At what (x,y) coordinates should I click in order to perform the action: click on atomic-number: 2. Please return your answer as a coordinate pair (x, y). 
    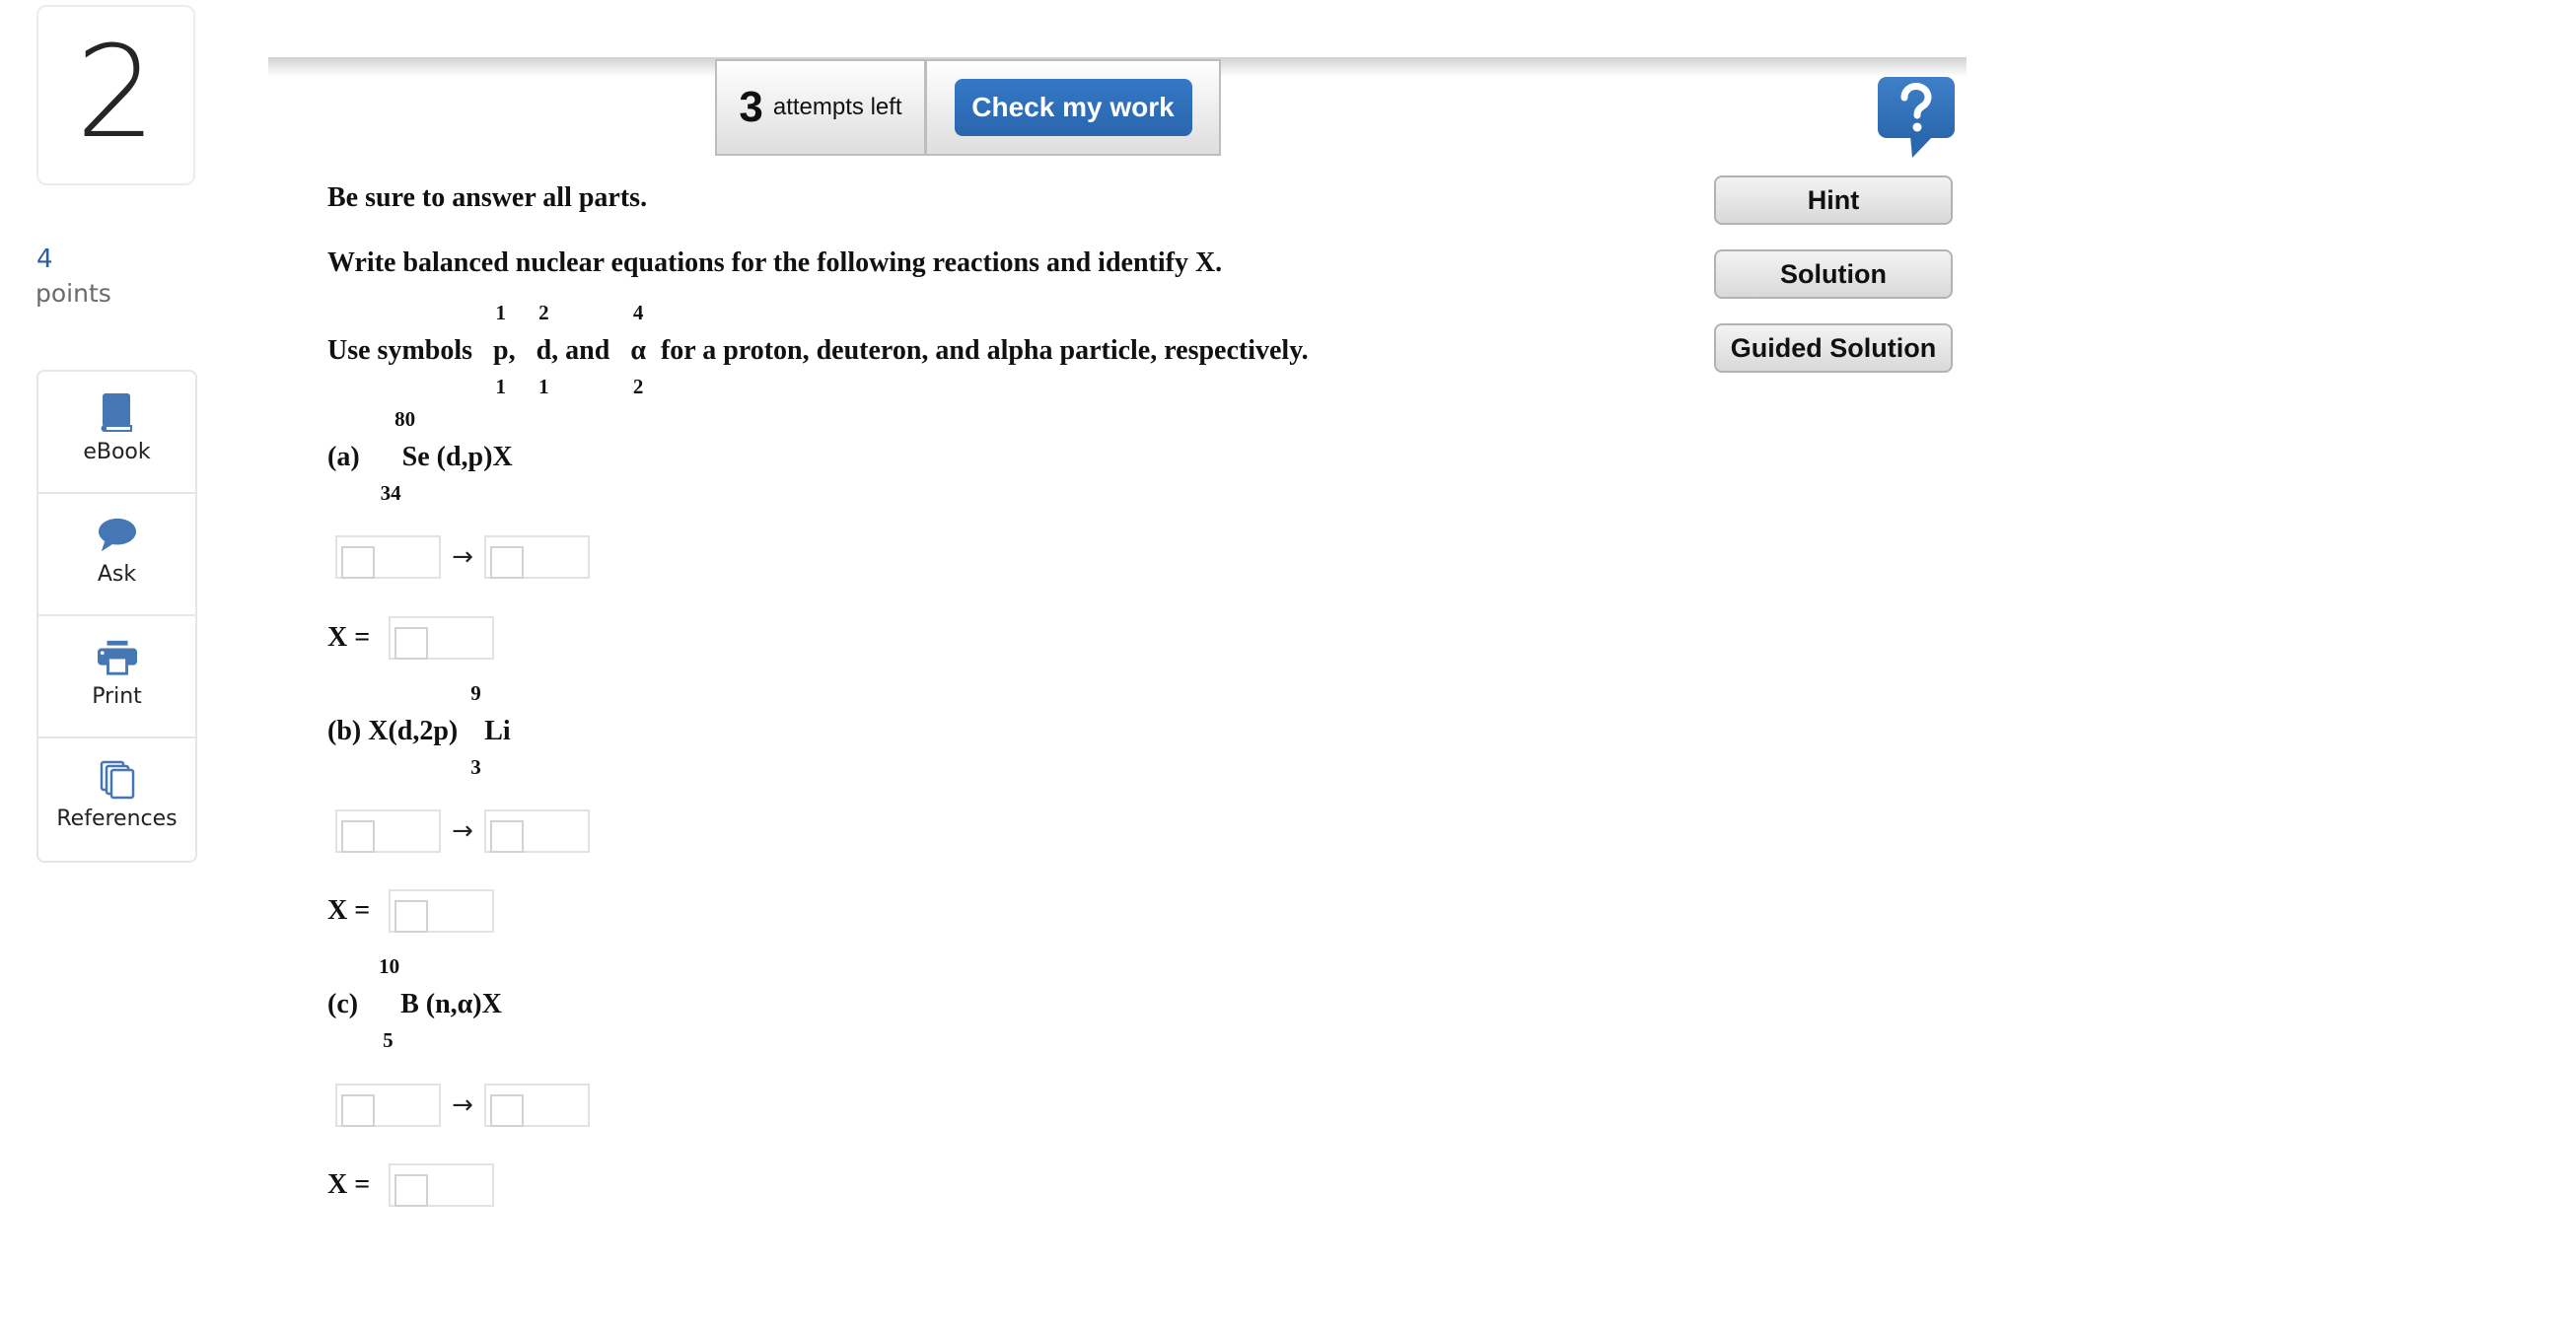
    Looking at the image, I should click on (638, 387).